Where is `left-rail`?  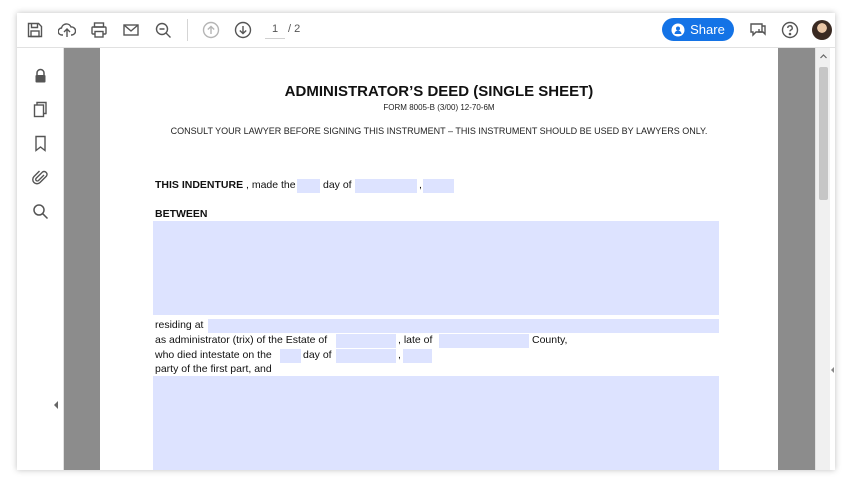
left-rail is located at coordinates (40, 259).